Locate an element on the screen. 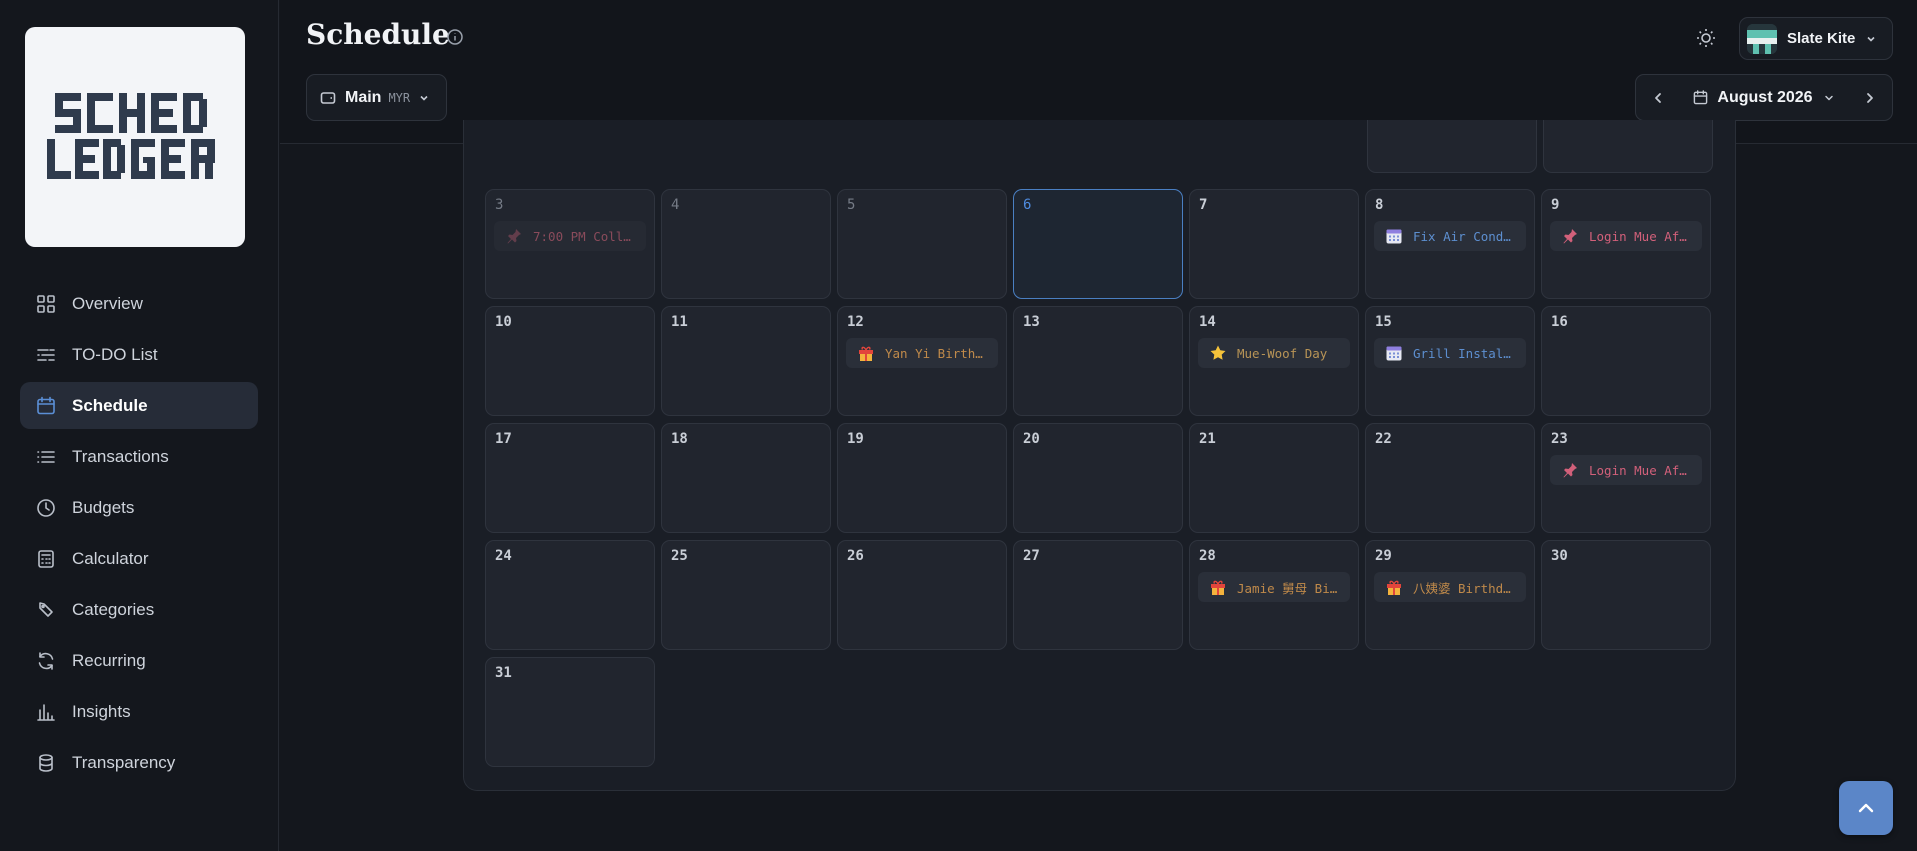 Image resolution: width=1917 pixels, height=851 pixels. bullet-list-icon is located at coordinates (46, 457).